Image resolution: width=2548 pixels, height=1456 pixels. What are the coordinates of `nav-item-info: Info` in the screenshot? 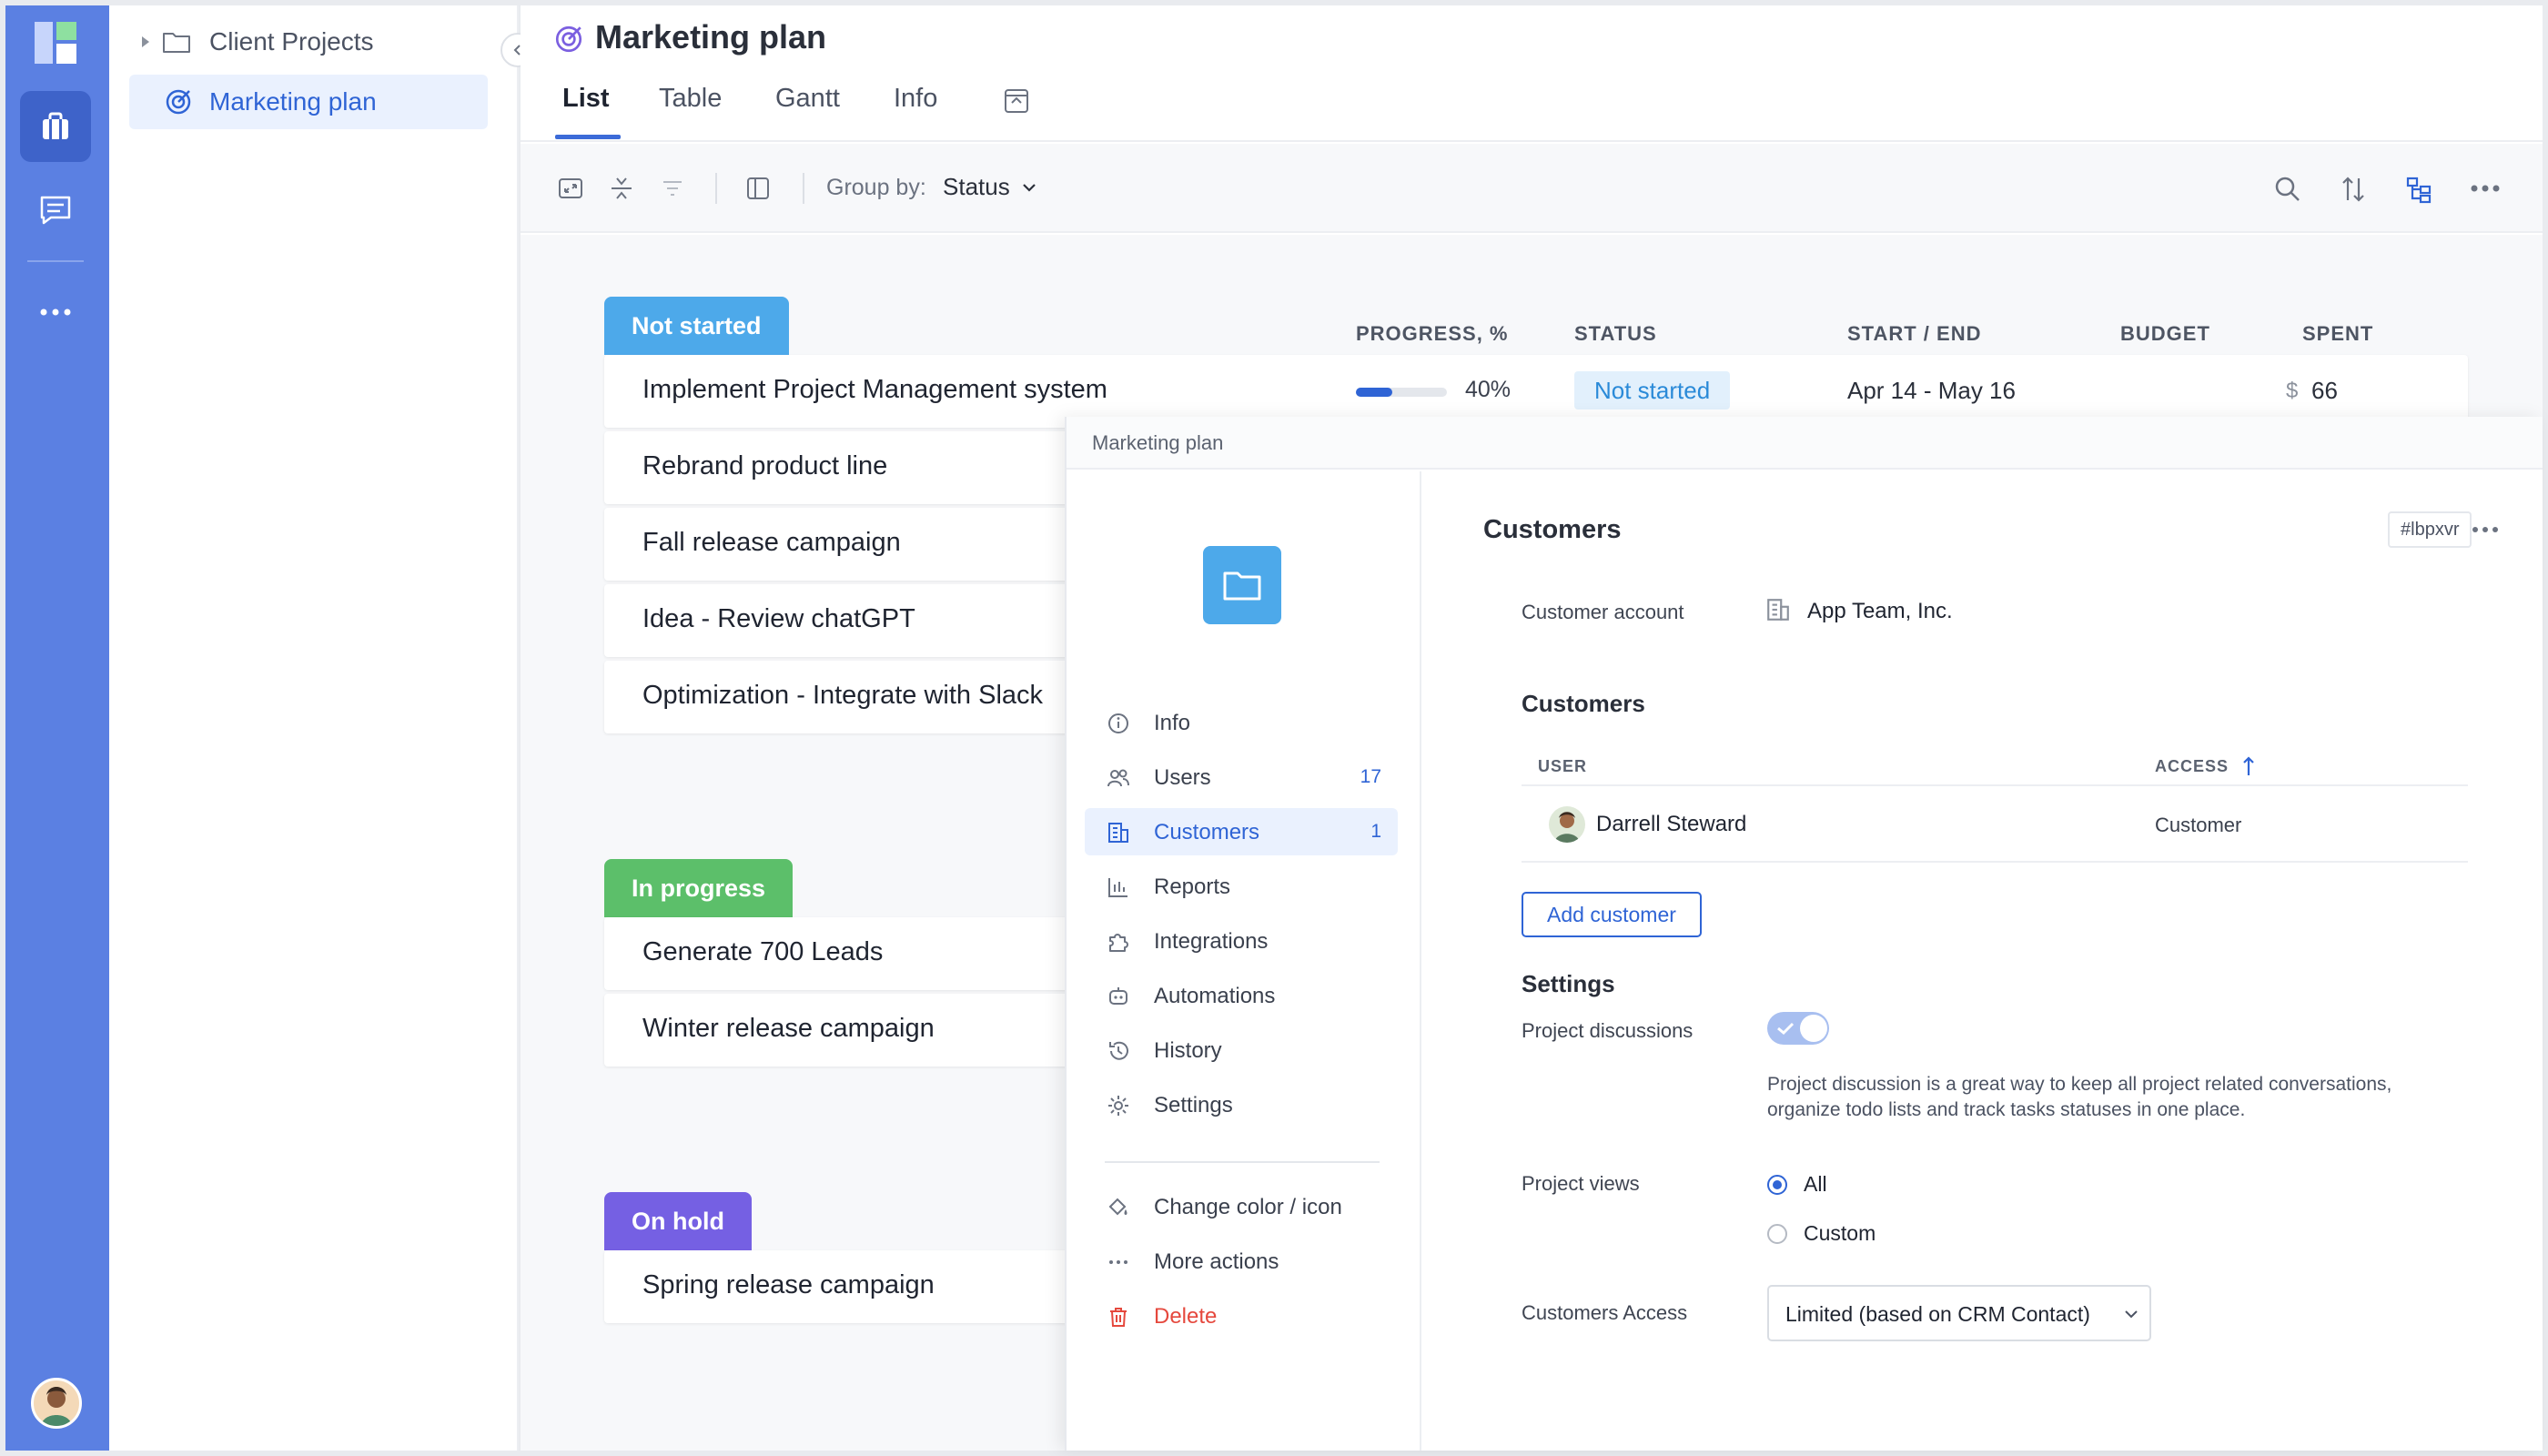 It's located at (1242, 723).